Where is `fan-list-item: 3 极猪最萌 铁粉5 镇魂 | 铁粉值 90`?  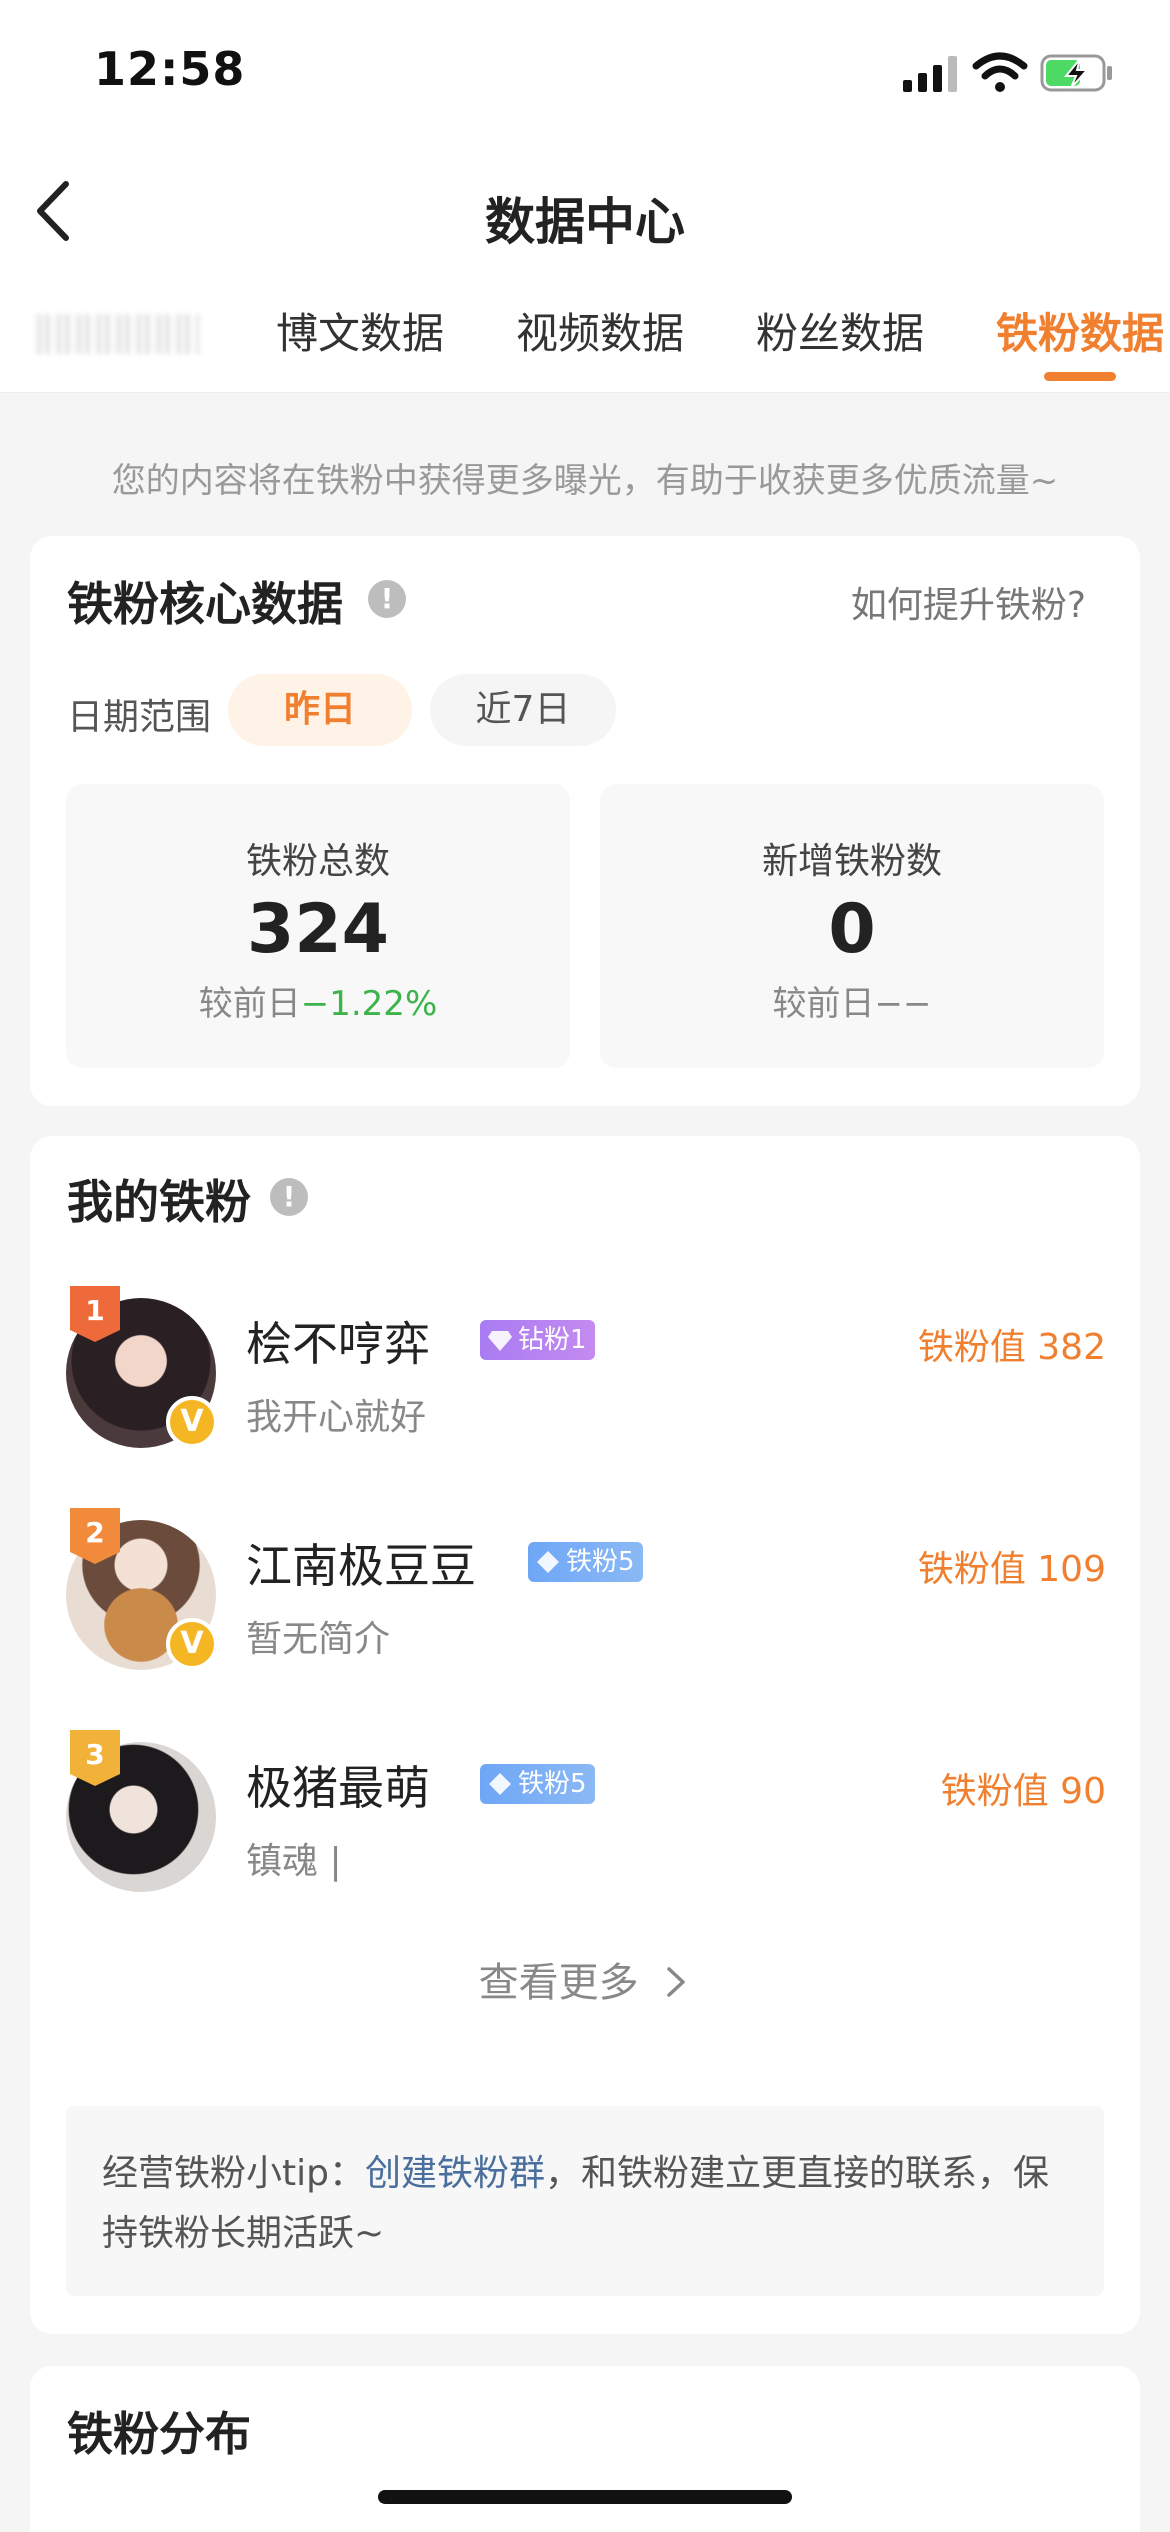
fan-list-item: 3 极猪最萌 铁粉5 镇魂 | 铁粉值 90 is located at coordinates (586, 1815).